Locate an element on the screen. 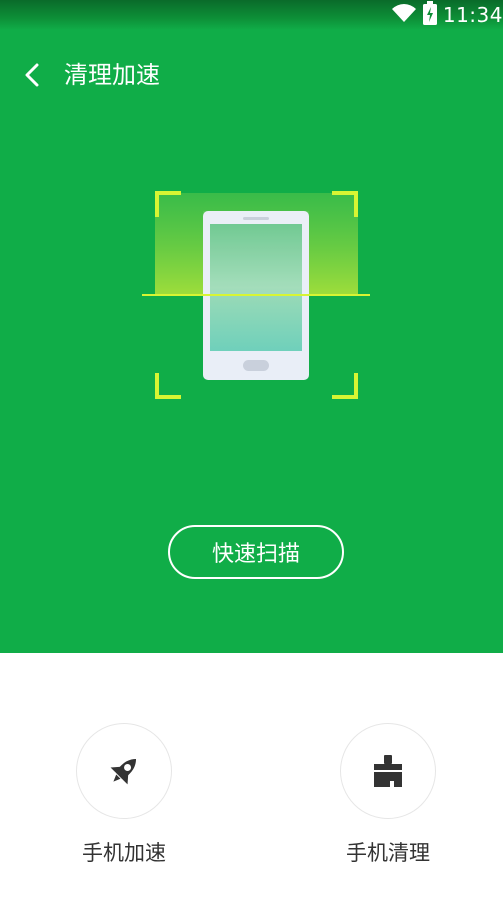 This screenshot has height=898, width=503. broom-icon is located at coordinates (388, 771).